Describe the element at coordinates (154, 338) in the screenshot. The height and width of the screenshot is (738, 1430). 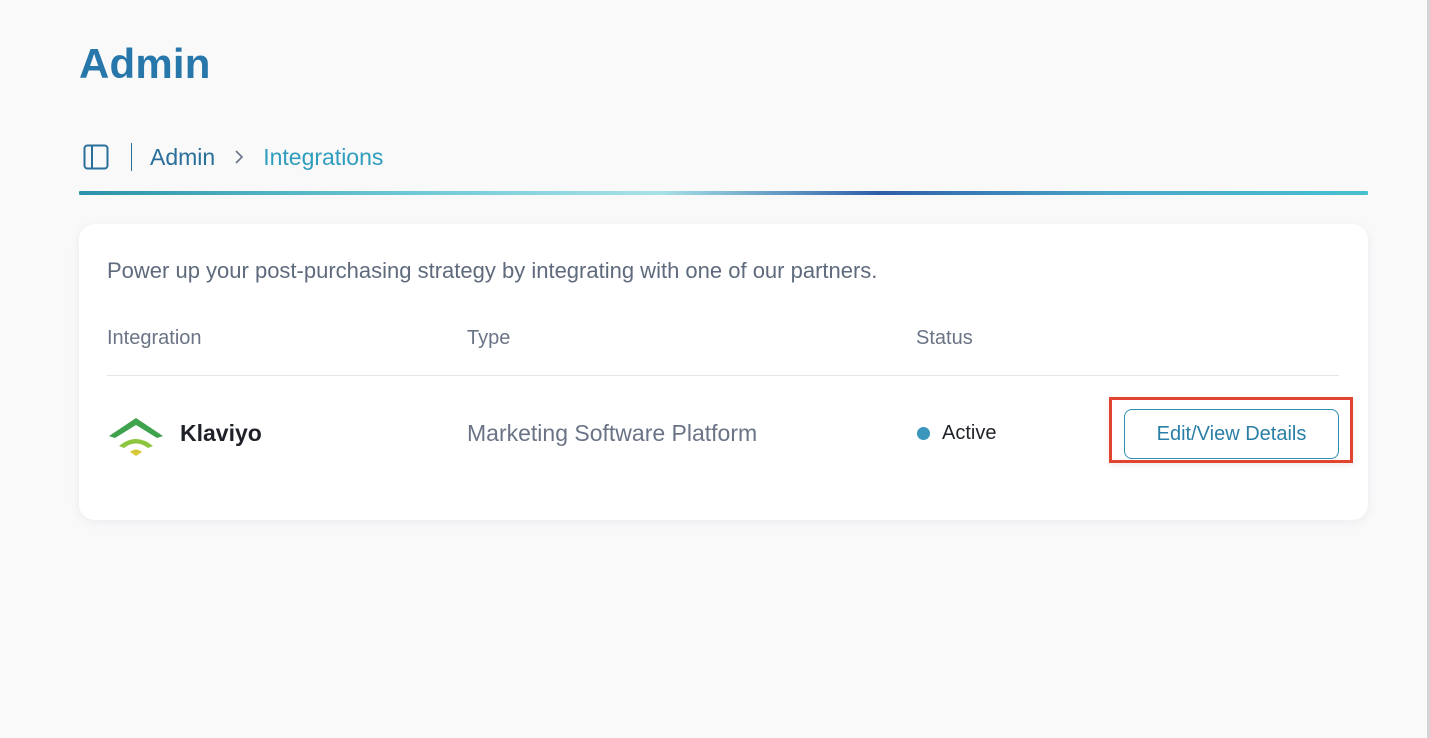
I see `column-header-integration: Integration` at that location.